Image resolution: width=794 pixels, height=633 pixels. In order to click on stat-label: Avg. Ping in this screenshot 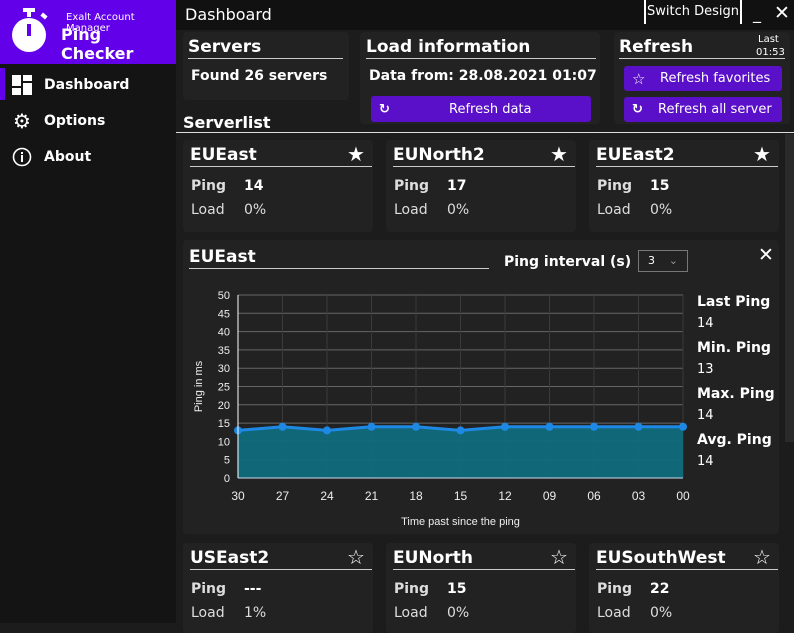, I will do `click(734, 440)`.